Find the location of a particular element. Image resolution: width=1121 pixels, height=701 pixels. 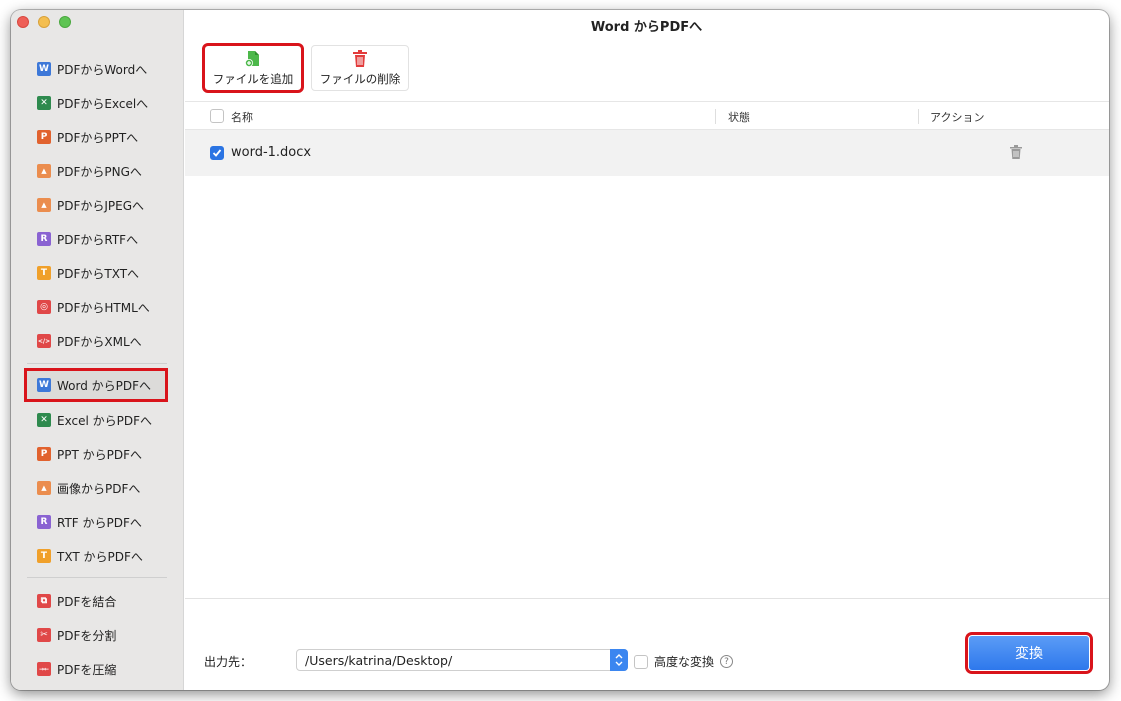

zoom-window-button is located at coordinates (65, 22).